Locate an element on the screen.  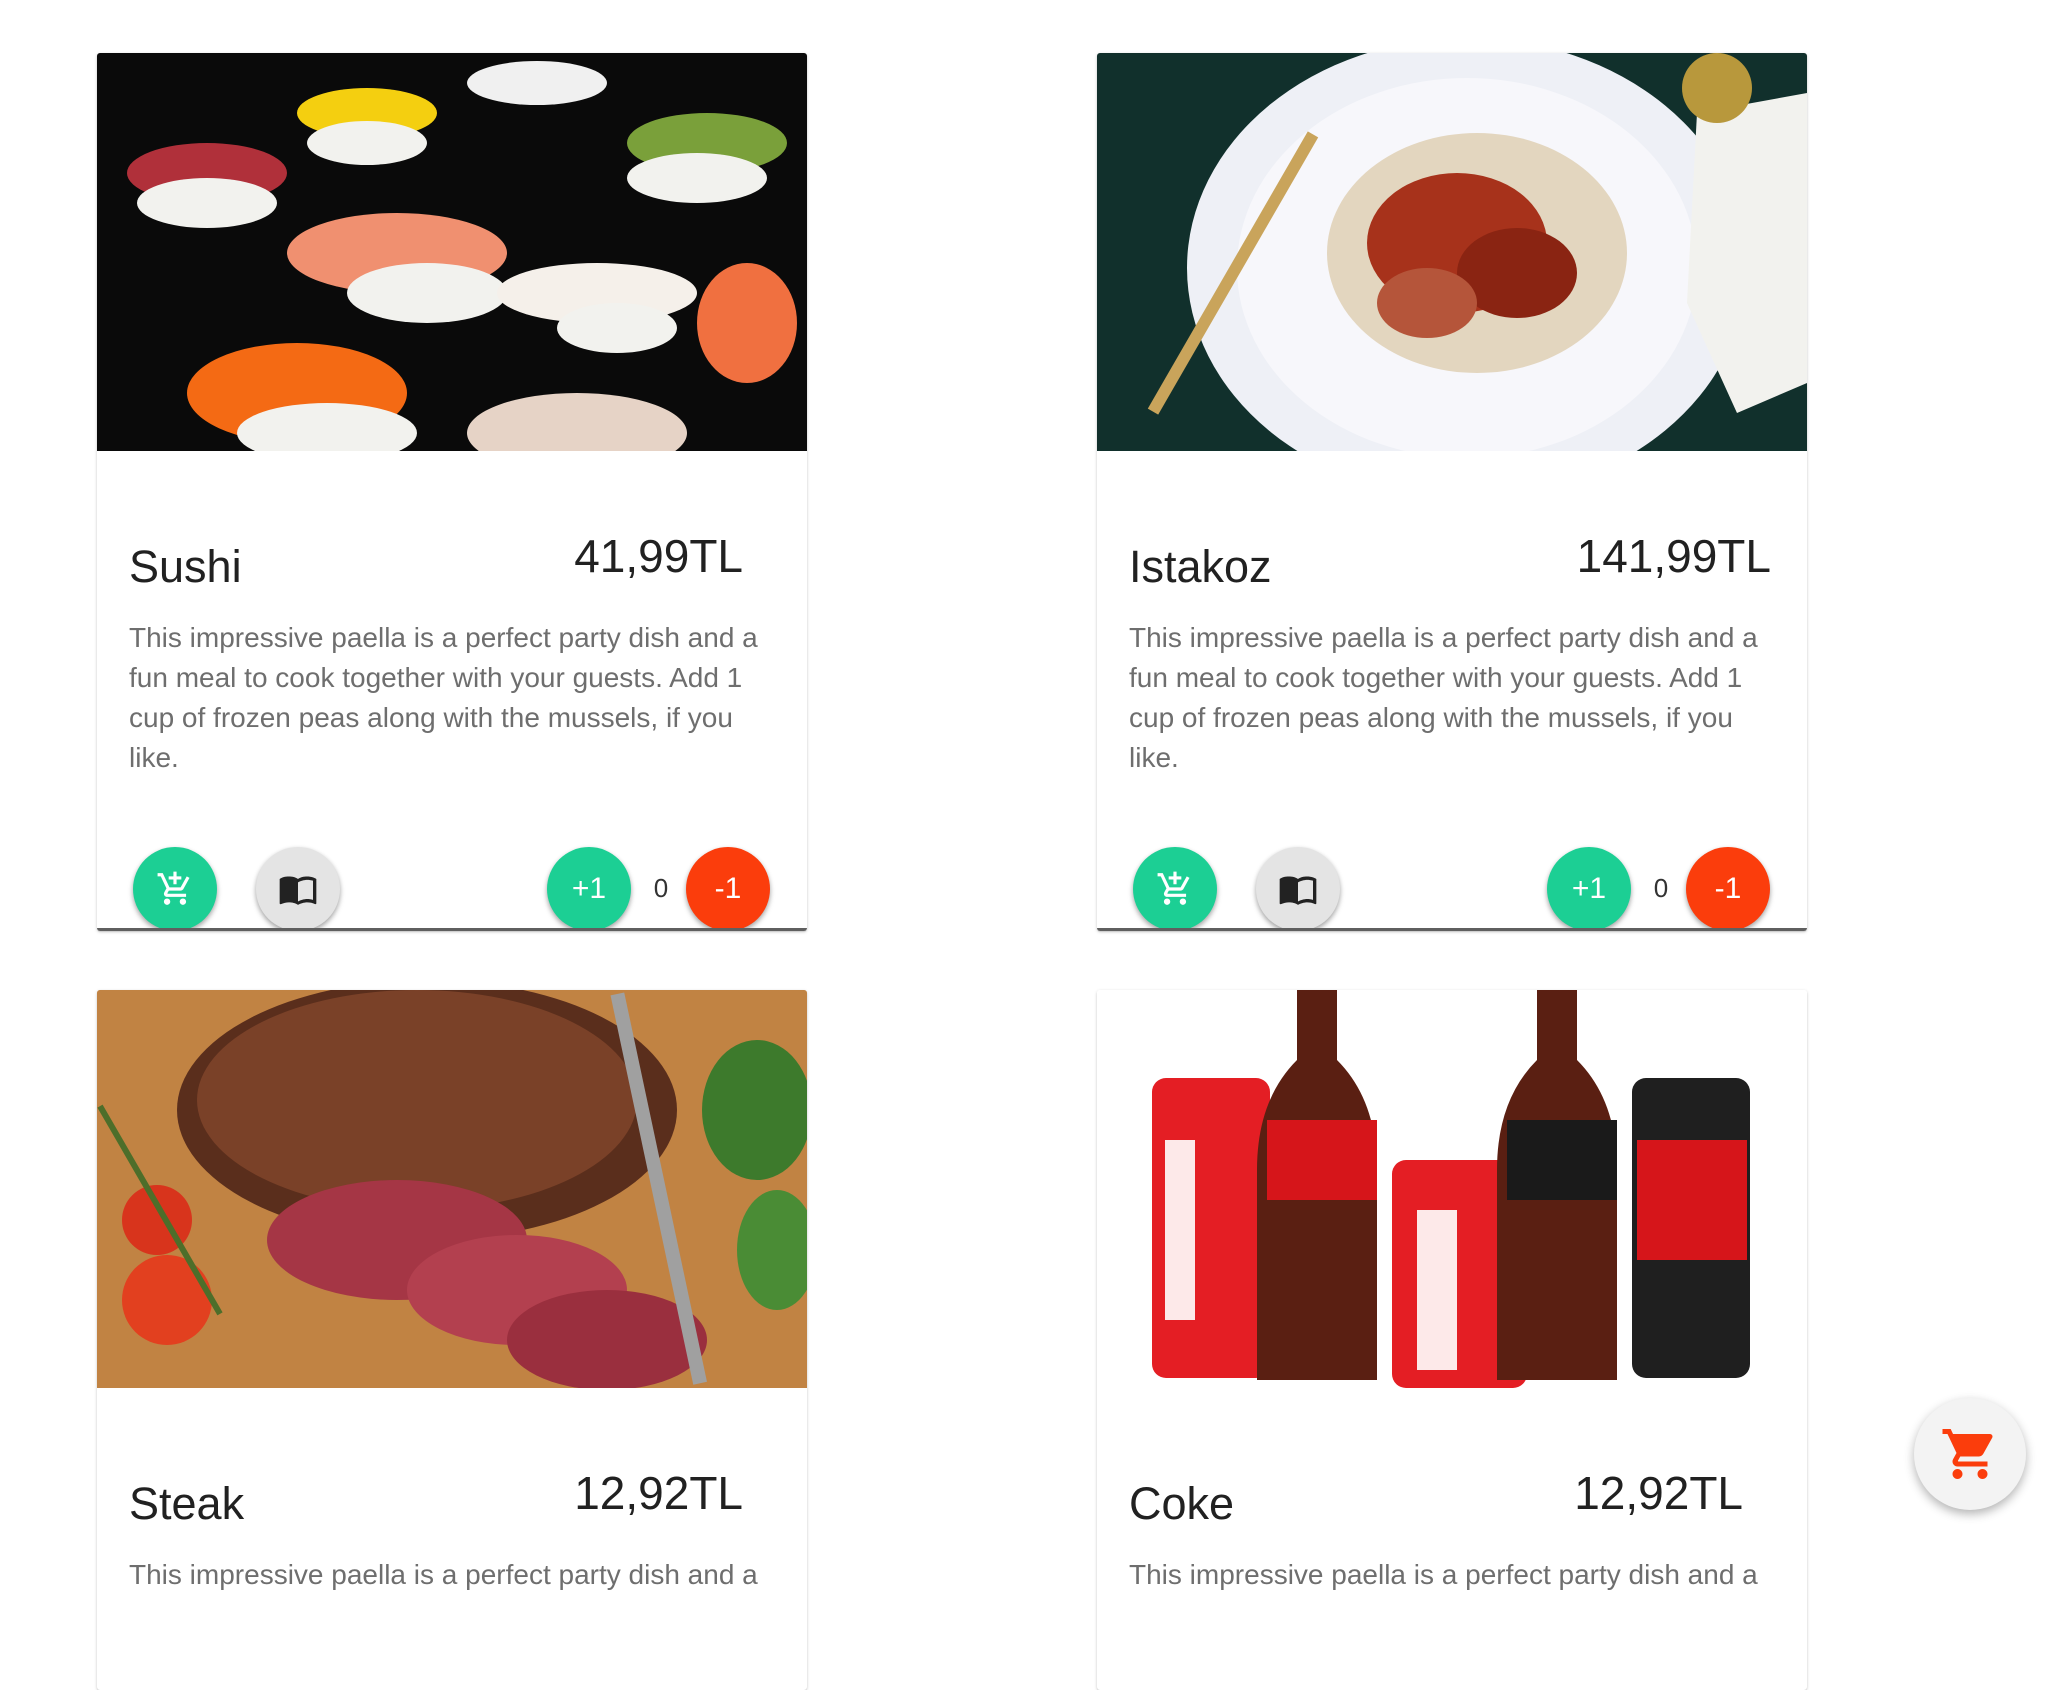
sushi-image is located at coordinates (452, 252).